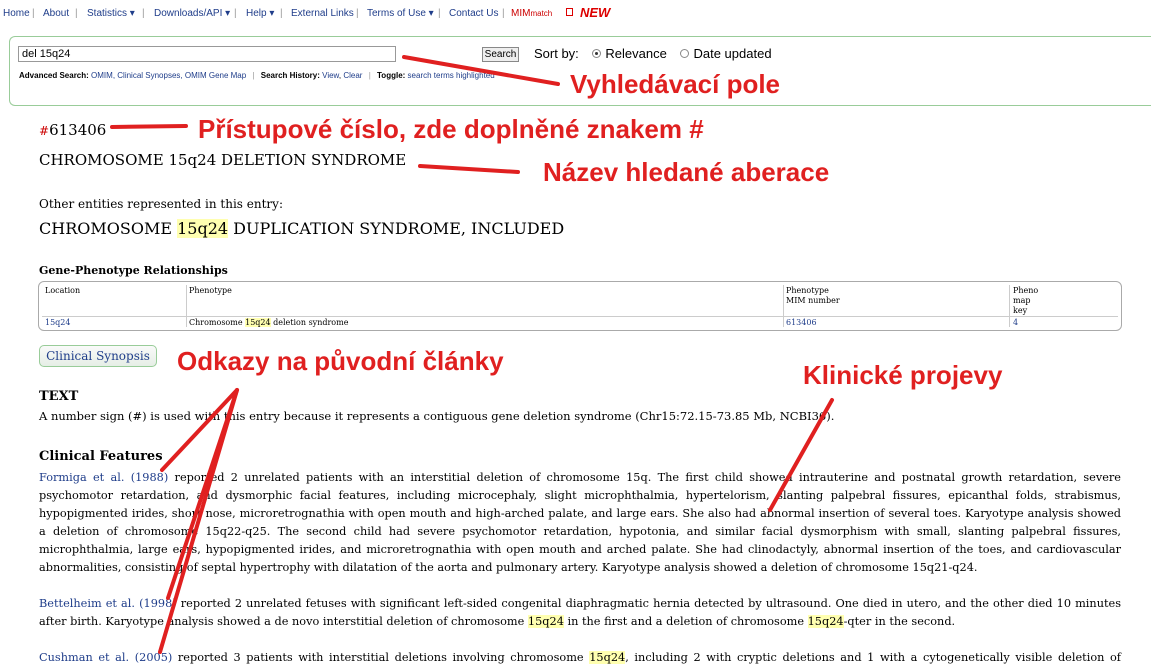 The width and height of the screenshot is (1151, 667). I want to click on paragraph-text: -qter in the second., so click(899, 621).